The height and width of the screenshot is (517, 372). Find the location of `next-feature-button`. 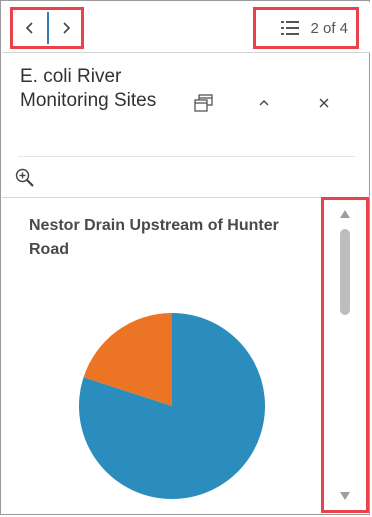

next-feature-button is located at coordinates (66, 28).